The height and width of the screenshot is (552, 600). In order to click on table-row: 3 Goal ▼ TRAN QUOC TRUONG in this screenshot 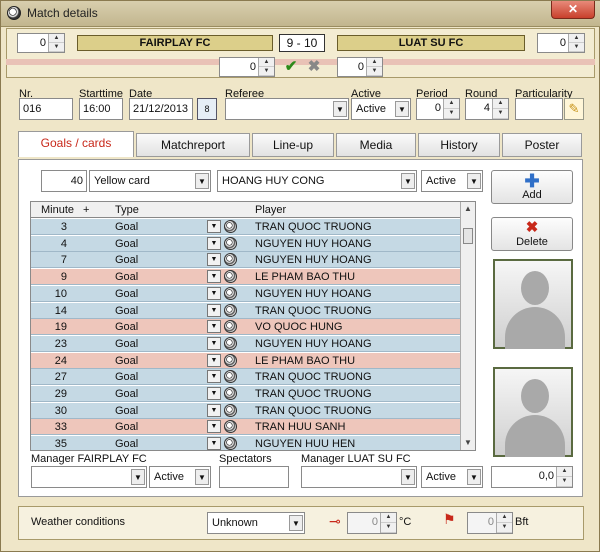, I will do `click(246, 227)`.